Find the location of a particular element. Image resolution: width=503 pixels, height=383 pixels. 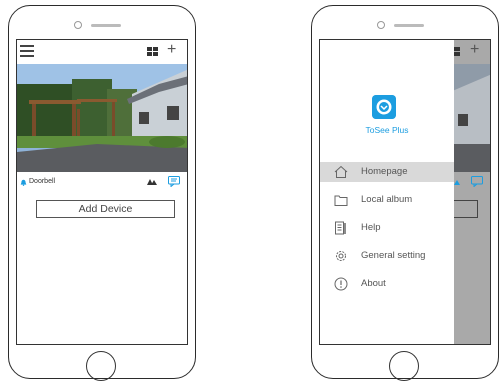

gear-icon is located at coordinates (341, 256).